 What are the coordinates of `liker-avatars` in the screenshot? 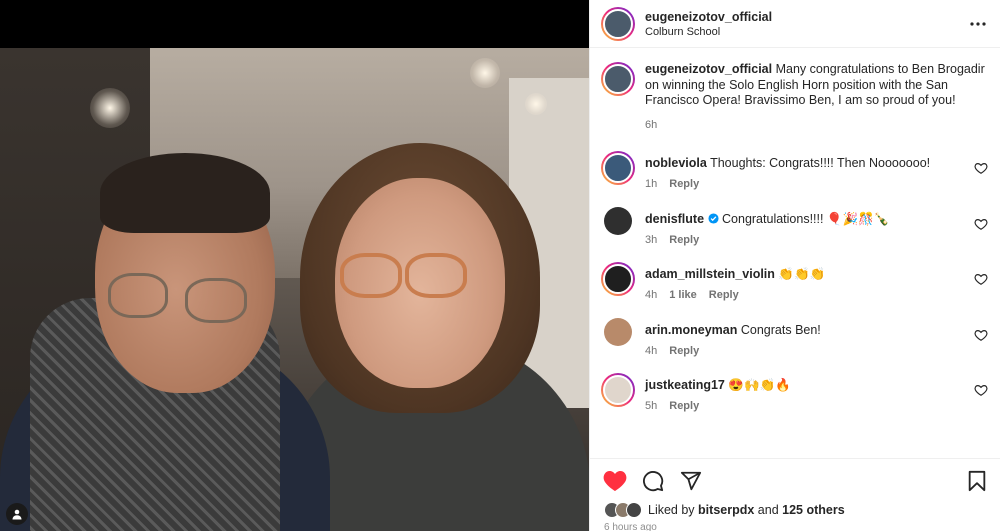 It's located at (623, 510).